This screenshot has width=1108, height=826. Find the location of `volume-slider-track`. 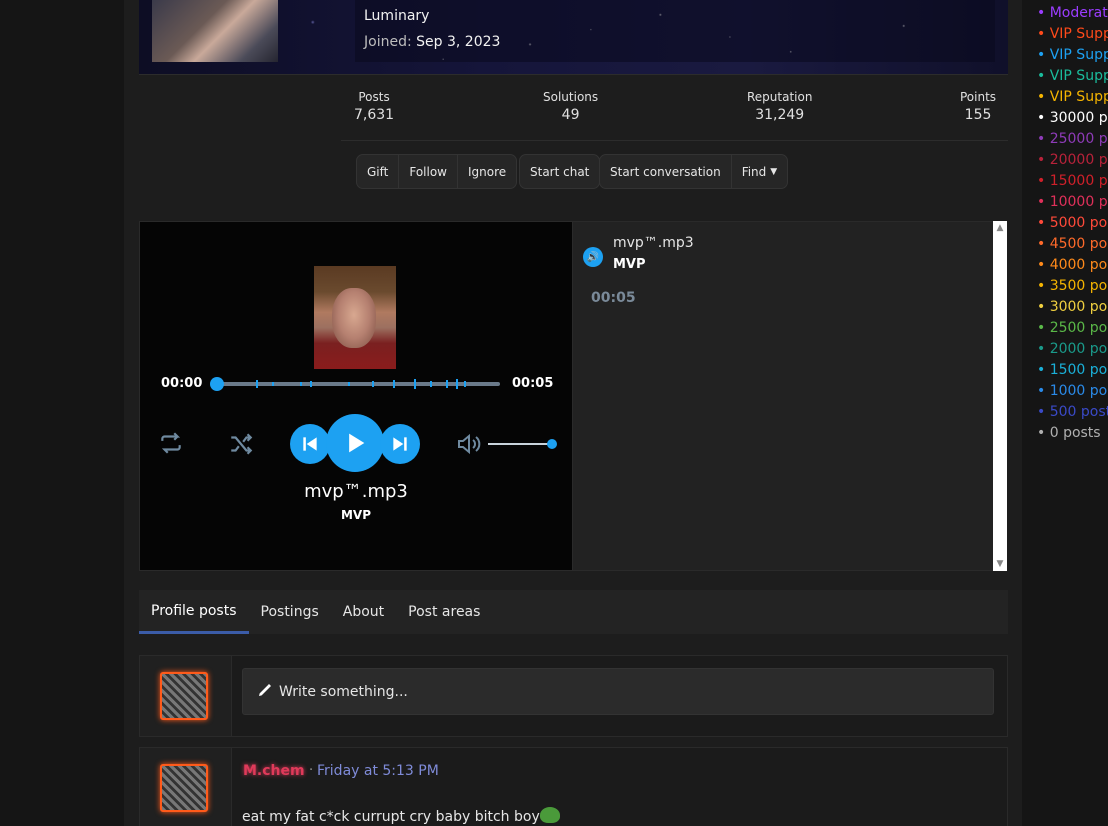

volume-slider-track is located at coordinates (520, 444).